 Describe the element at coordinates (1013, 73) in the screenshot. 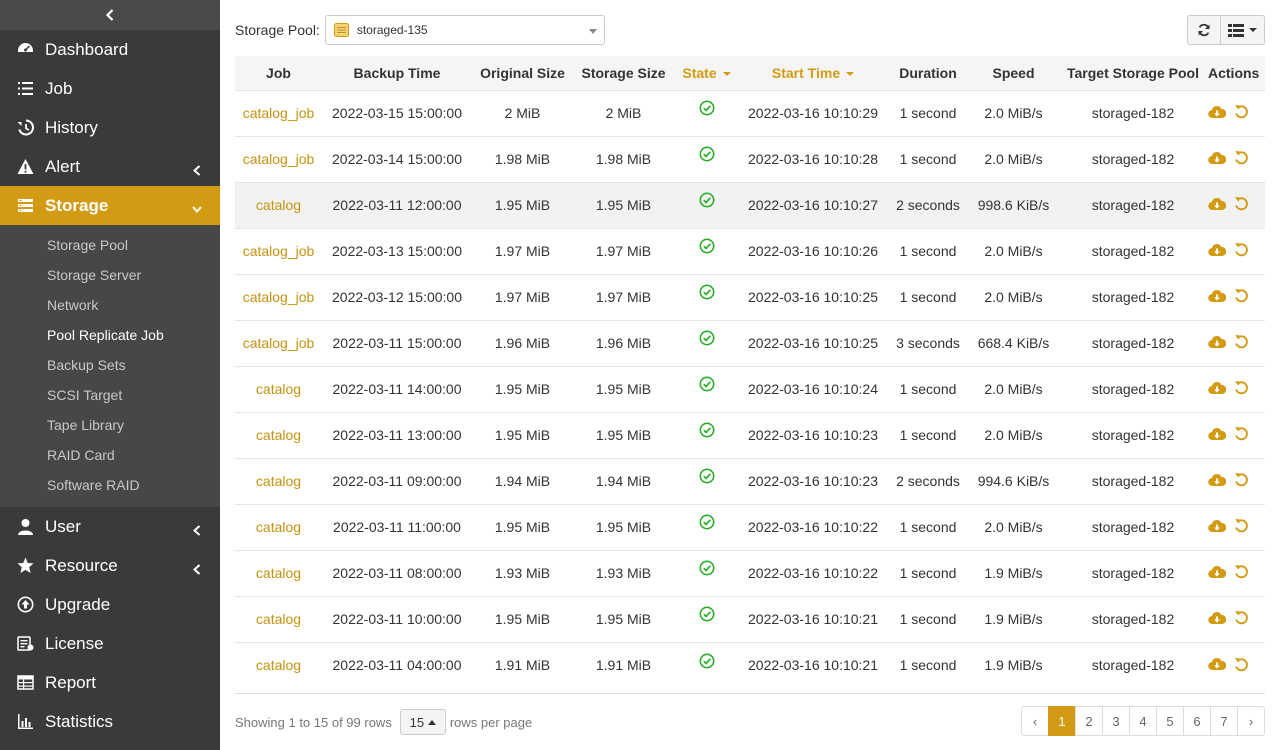

I see `column-header-speed: Speed` at that location.